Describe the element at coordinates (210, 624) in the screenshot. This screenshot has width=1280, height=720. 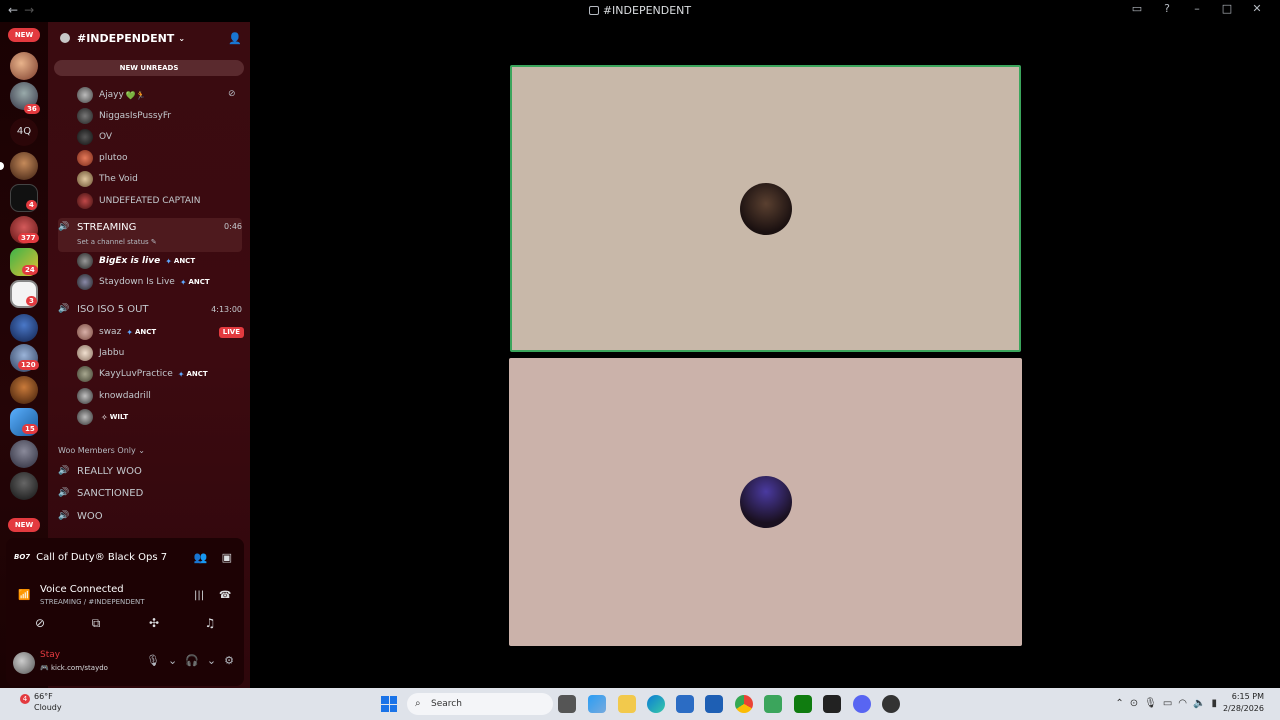
I see `soundboard-icon: ♫` at that location.